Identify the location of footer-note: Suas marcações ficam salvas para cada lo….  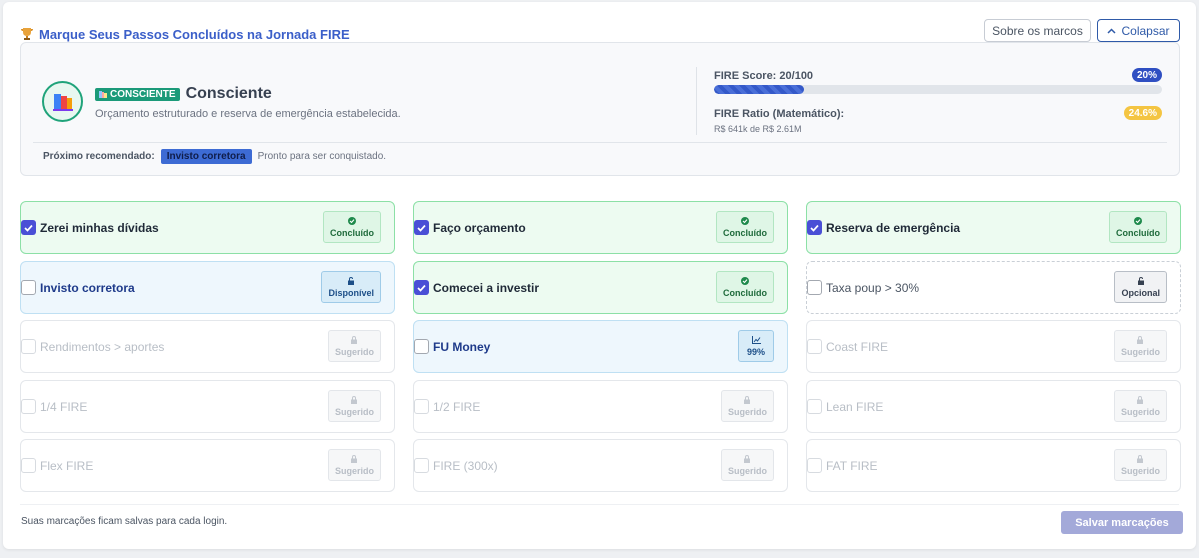
(124, 521).